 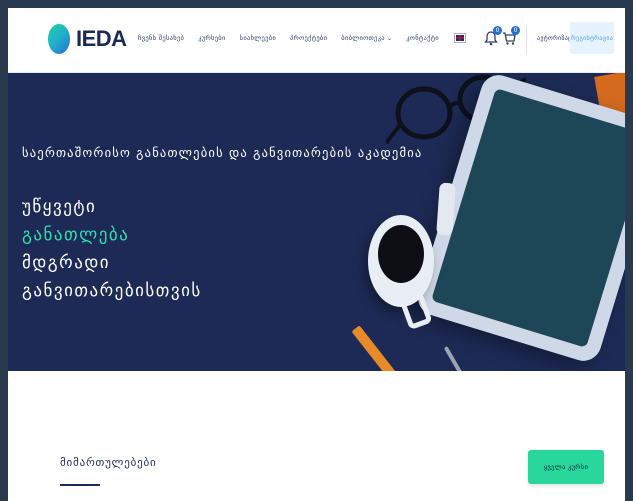 I want to click on nav-item-label: პროექტები, so click(x=309, y=38).